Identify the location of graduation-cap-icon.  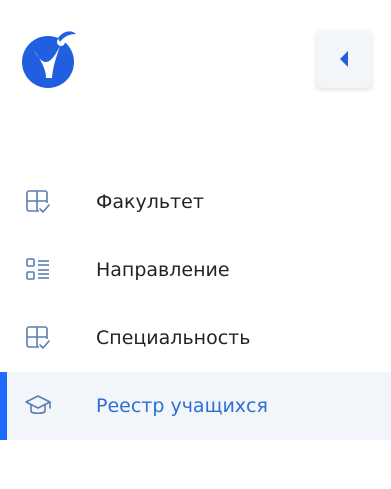
(38, 406).